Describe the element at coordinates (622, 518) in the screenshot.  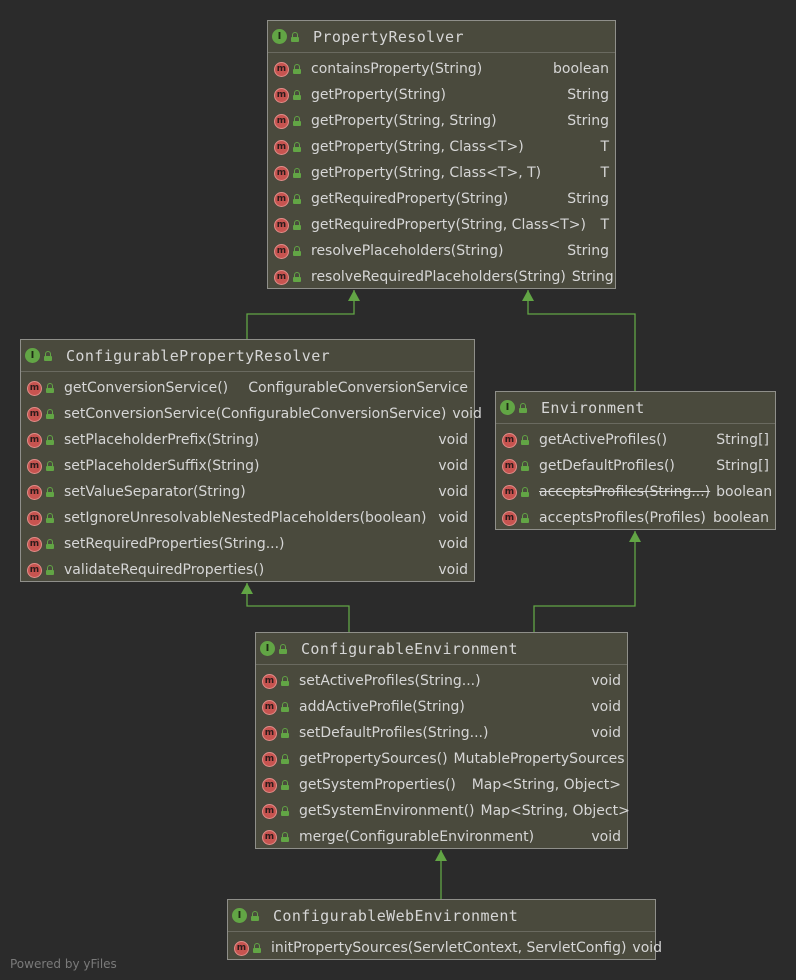
I see `method-name: acceptsProfiles(Profiles)` at that location.